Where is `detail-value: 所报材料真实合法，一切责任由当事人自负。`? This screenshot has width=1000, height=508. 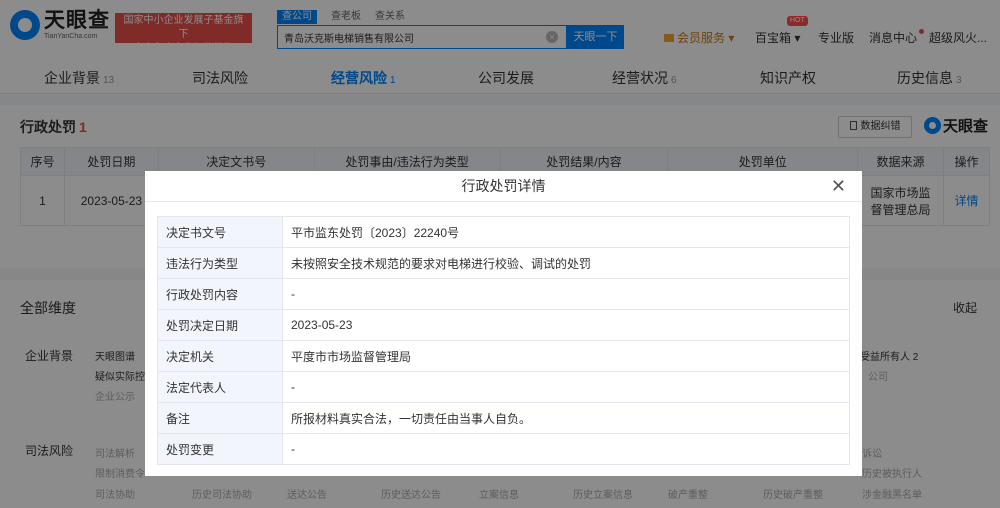 detail-value: 所报材料真实合法，一切责任由当事人自负。 is located at coordinates (566, 418).